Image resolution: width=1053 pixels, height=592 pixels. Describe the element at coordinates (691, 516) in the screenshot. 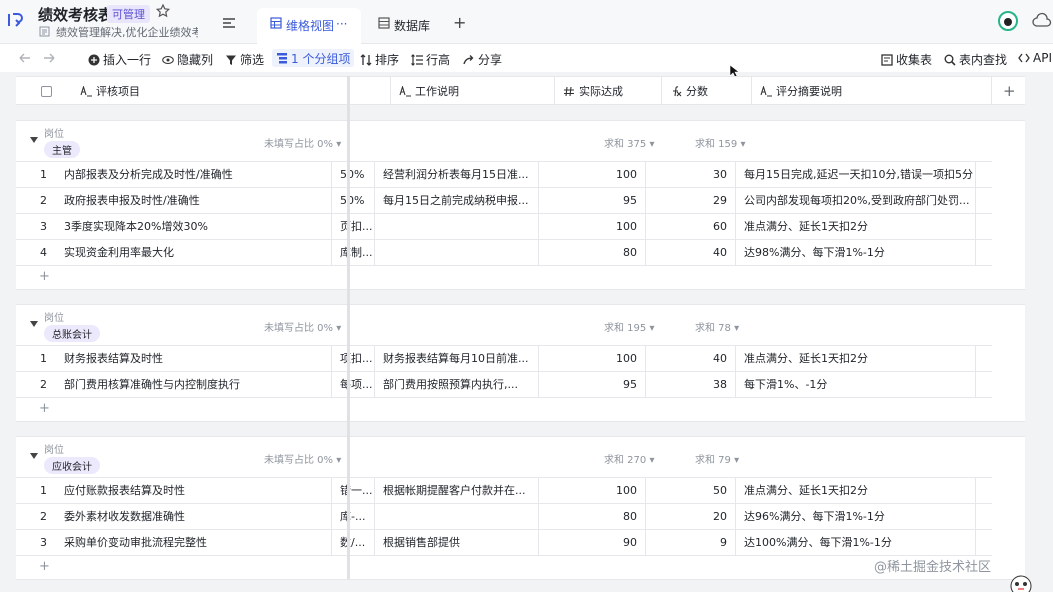

I see `cell-score: 20` at that location.